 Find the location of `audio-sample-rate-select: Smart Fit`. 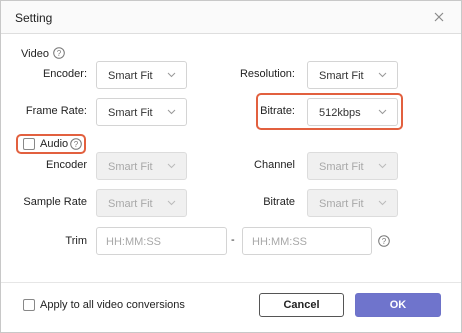

audio-sample-rate-select: Smart Fit is located at coordinates (141, 203).